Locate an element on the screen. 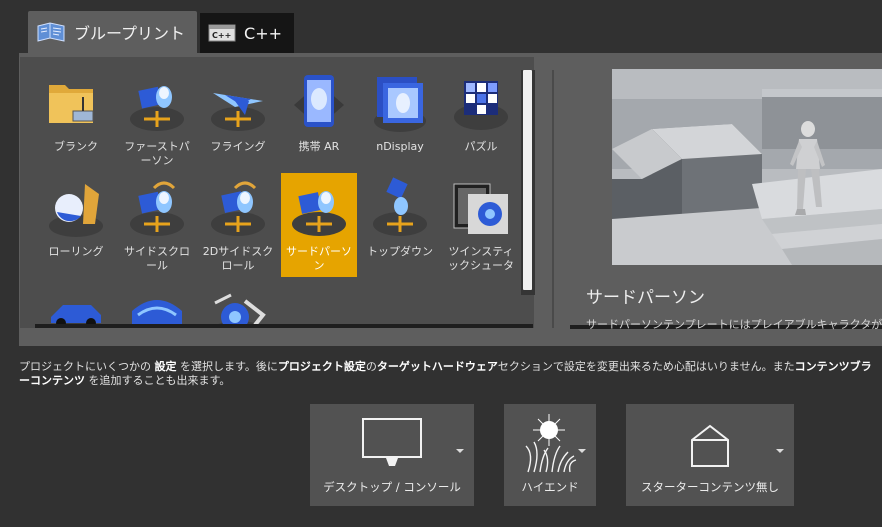 The image size is (882, 527). starter-content-dropdown: スターターコンテンツ無し is located at coordinates (710, 455).